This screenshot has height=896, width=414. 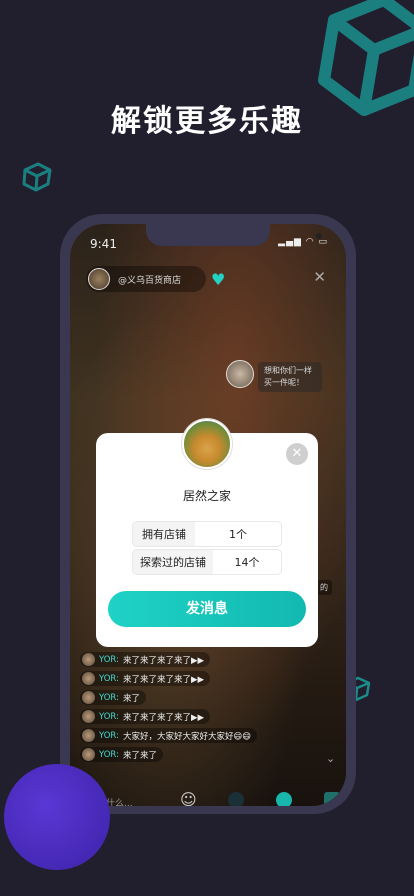 I want to click on list-item: YOR: 来了, so click(x=205, y=697).